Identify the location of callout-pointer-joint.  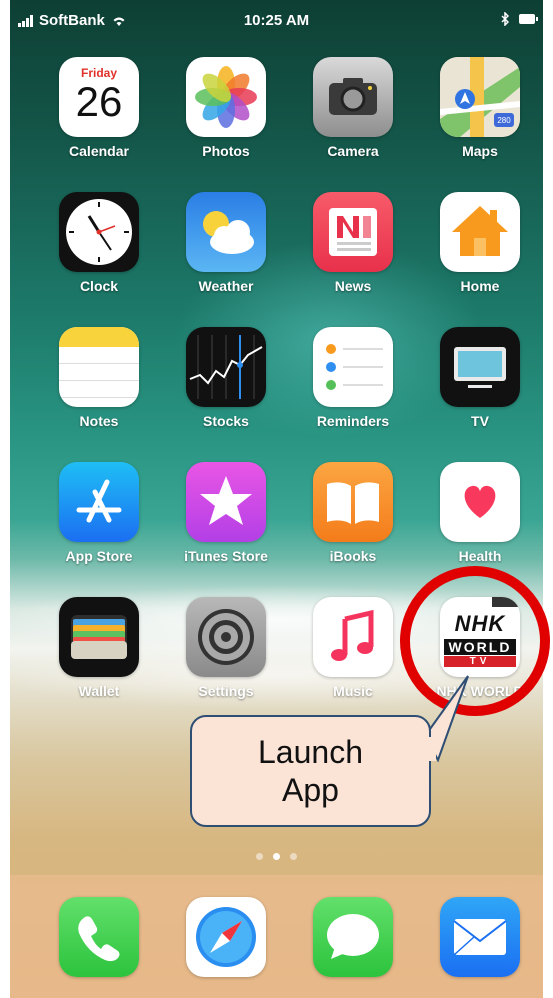
(429, 749).